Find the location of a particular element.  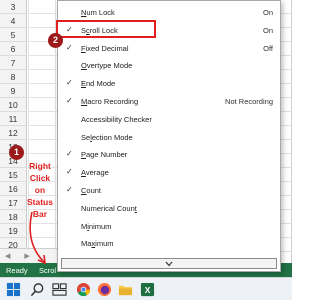

menu-item-label: Average is located at coordinates (95, 173).